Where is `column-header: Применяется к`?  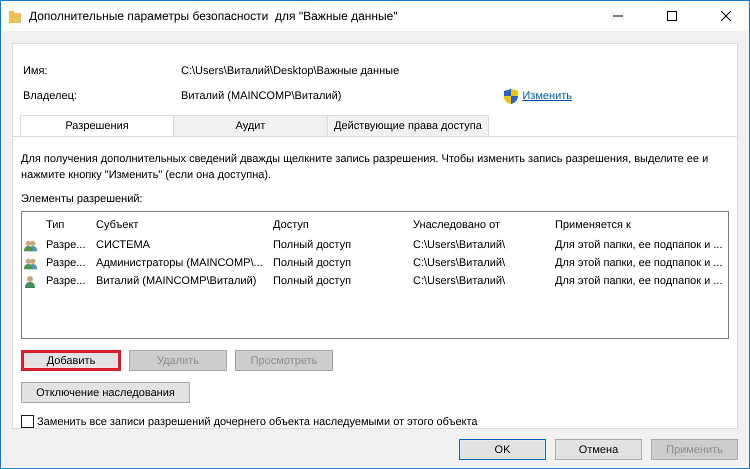 column-header: Применяется к is located at coordinates (639, 225).